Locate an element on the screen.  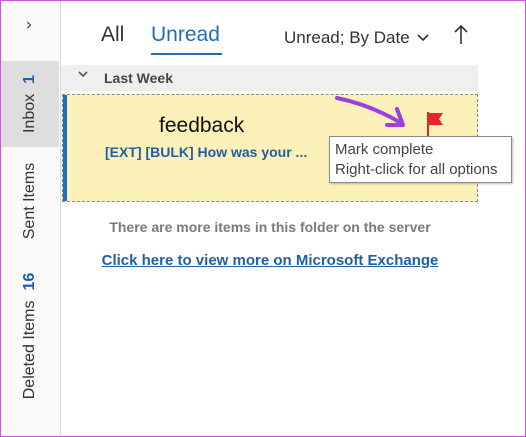
rail-inbox-label: Inbox is located at coordinates (29, 113).